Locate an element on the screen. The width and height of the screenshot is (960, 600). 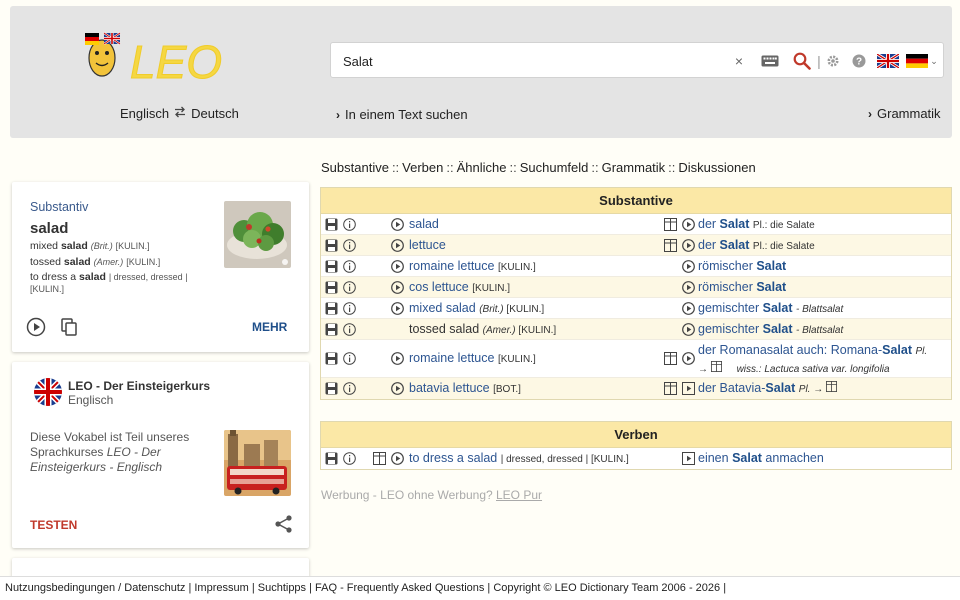
de-term: der Romanasalat auch: Romana-Salat Pl. is located at coordinates (812, 350).